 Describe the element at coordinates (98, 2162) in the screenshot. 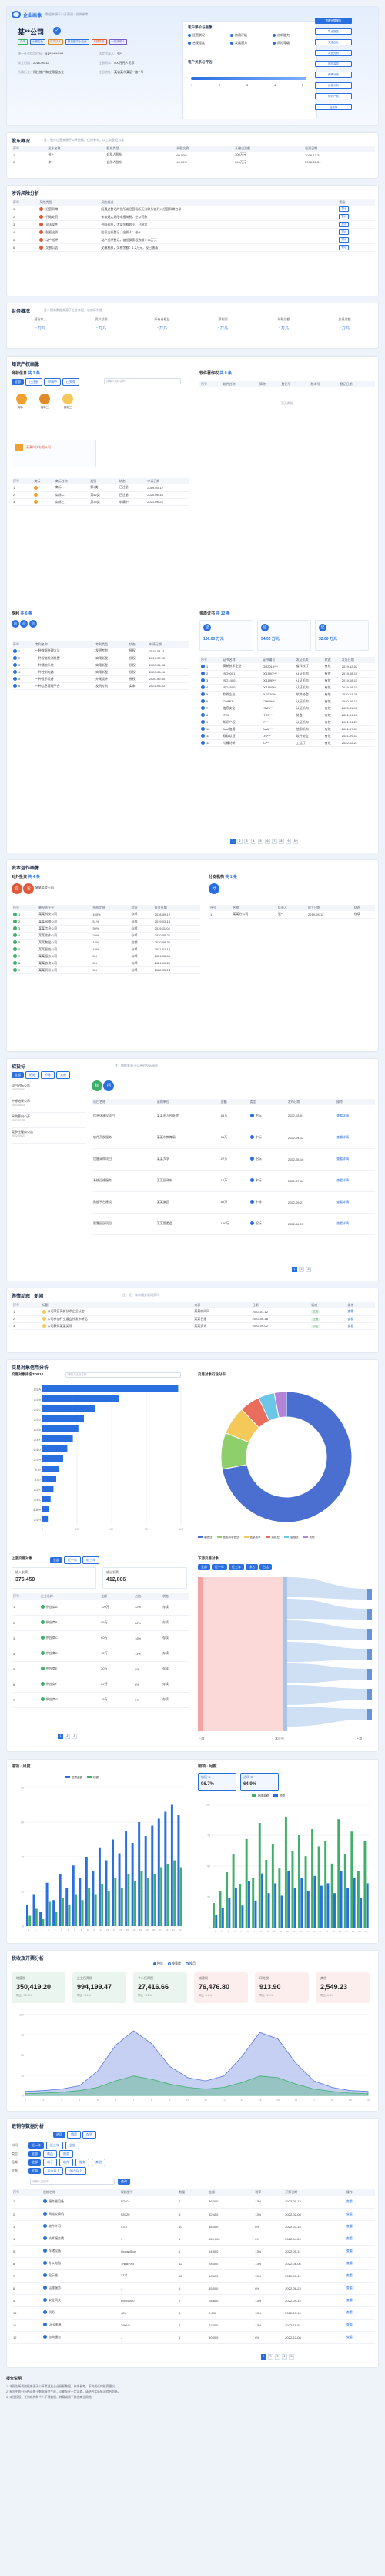

I see `filter-option: 其他` at that location.